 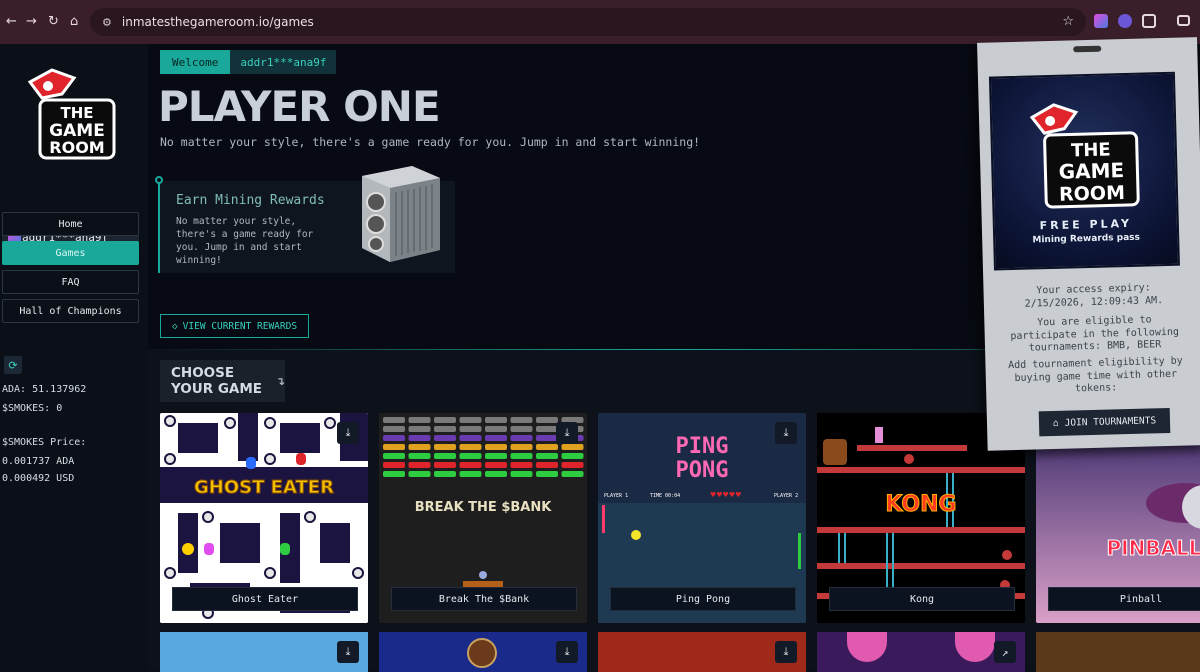 I want to click on diamond-icon: ◇, so click(x=174, y=326).